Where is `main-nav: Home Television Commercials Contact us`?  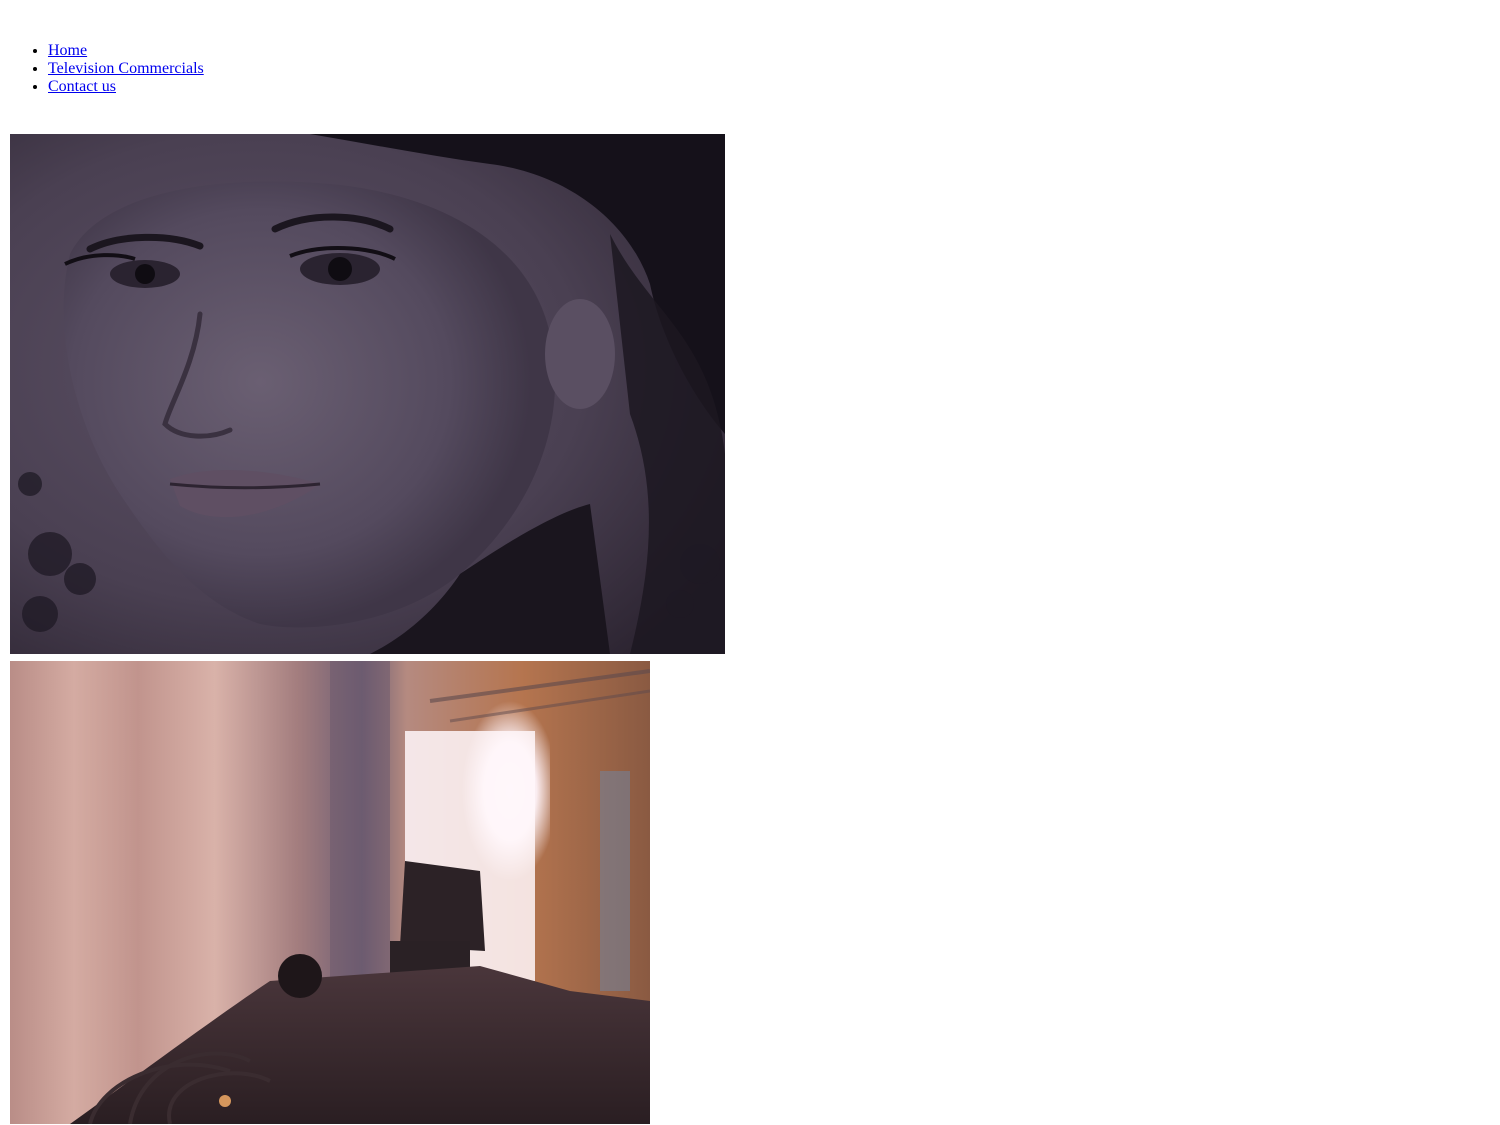
main-nav: Home Television Commercials Contact us is located at coordinates (102, 69).